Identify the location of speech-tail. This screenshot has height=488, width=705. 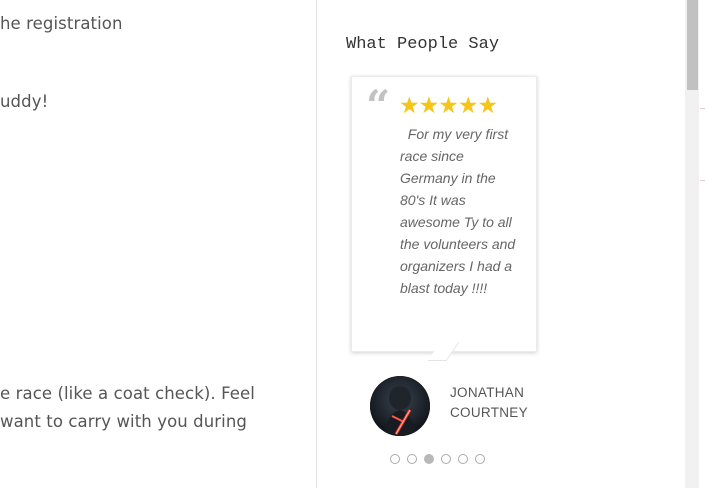
(443, 351).